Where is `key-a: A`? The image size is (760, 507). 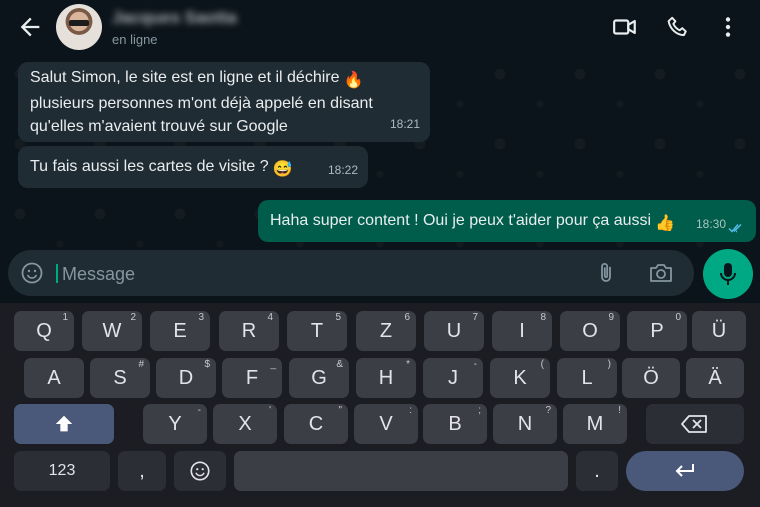 key-a: A is located at coordinates (54, 378).